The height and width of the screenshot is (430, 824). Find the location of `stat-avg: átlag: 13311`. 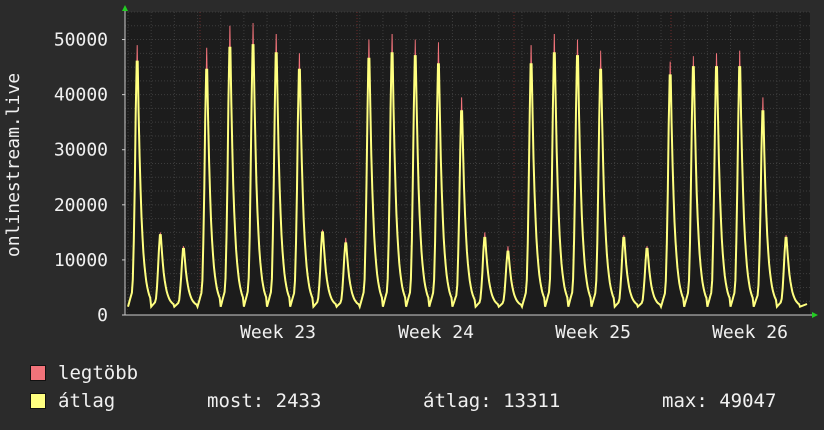

stat-avg: átlag: 13311 is located at coordinates (492, 401).